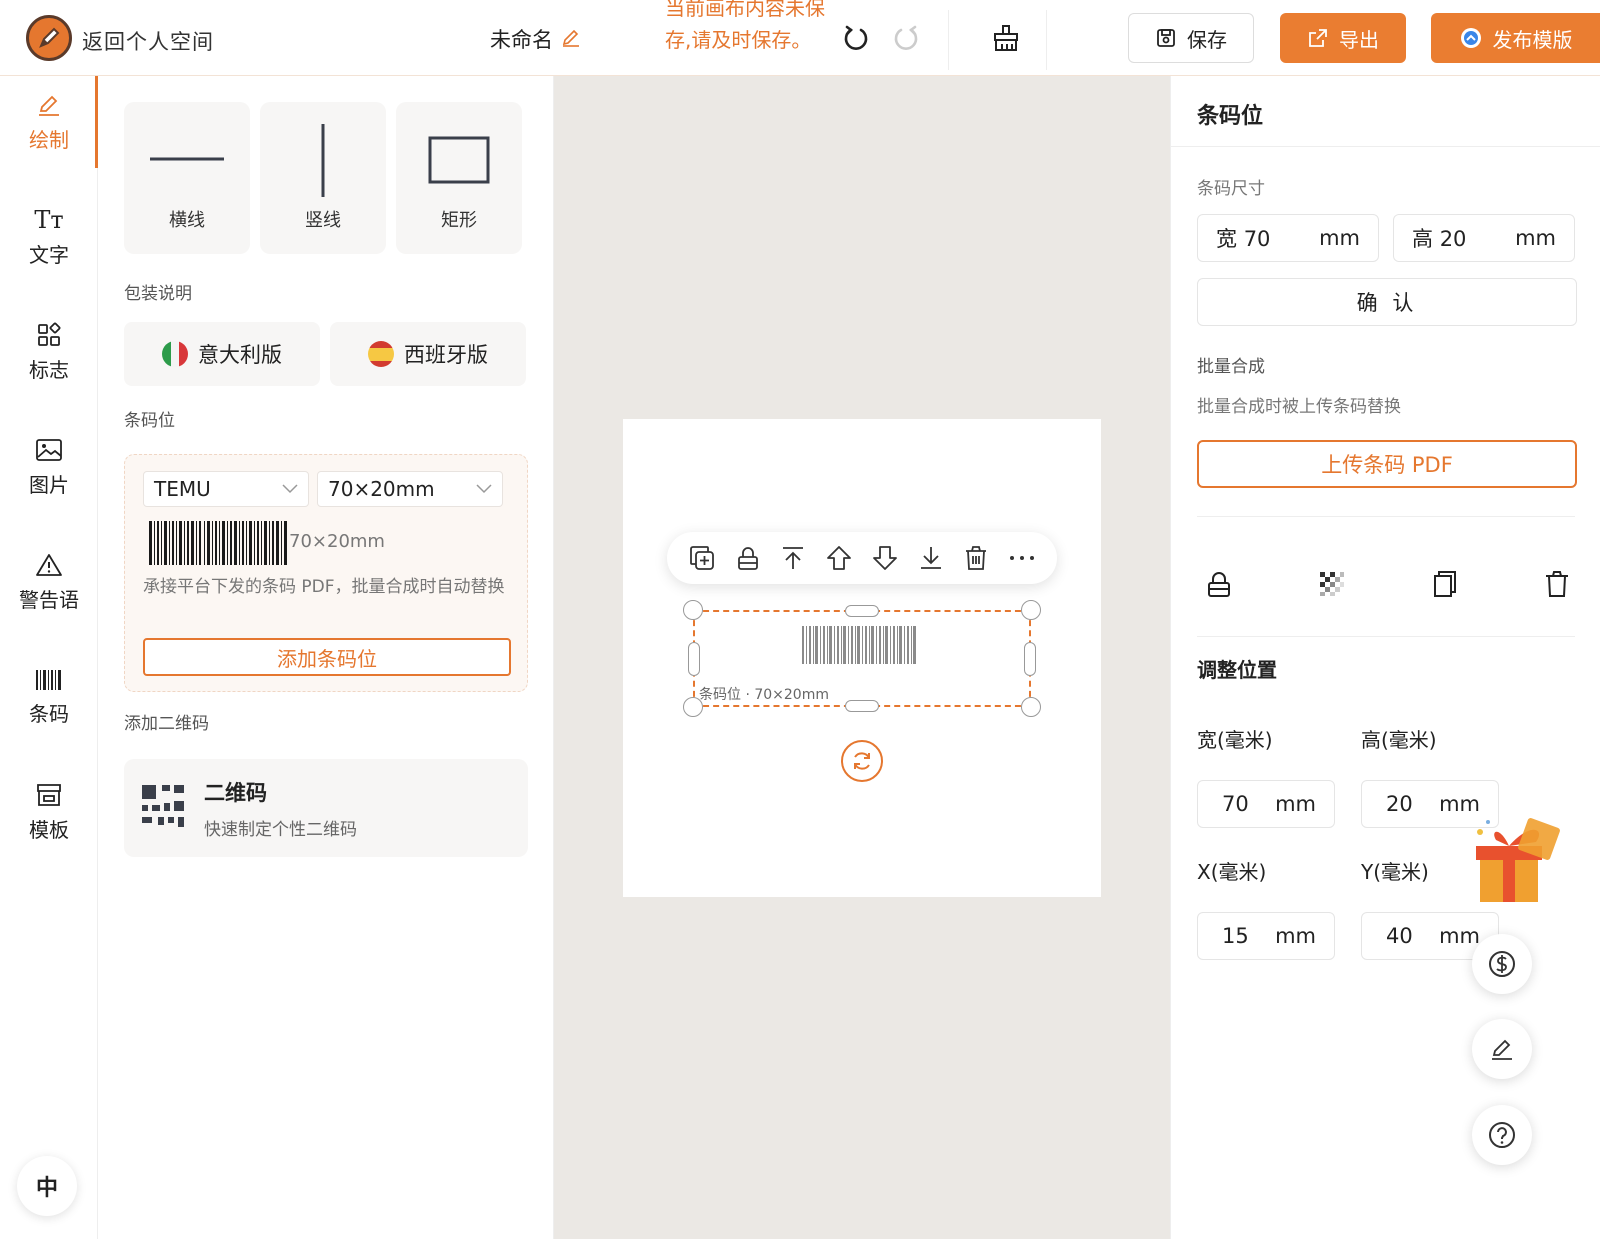 Image resolution: width=1600 pixels, height=1239 pixels. I want to click on platform-select: TEMU, so click(226, 489).